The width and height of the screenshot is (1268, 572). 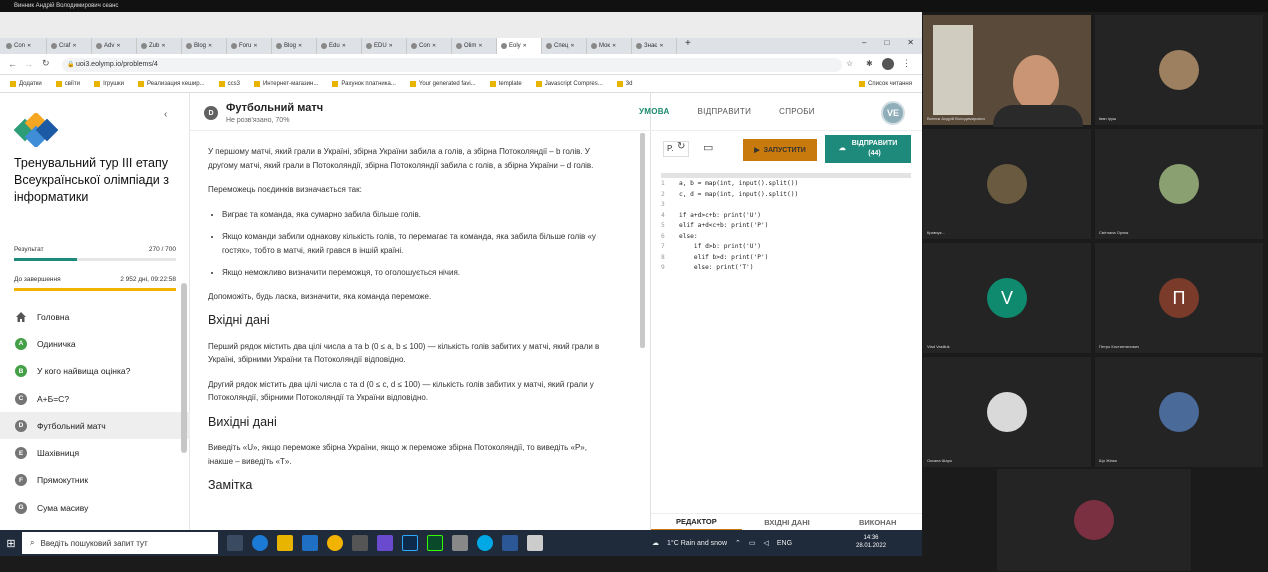 What do you see at coordinates (784, 543) in the screenshot?
I see `keyboard-lang: ENG` at bounding box center [784, 543].